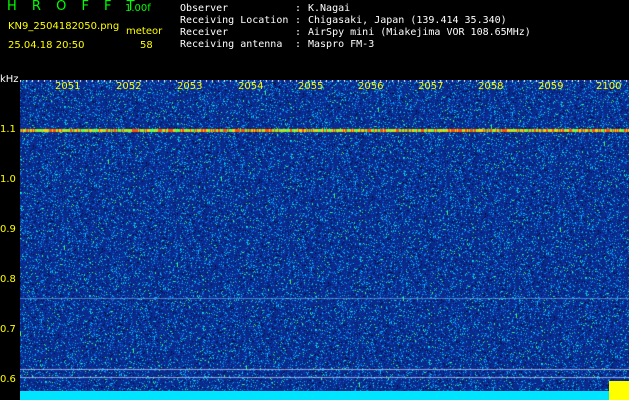 The width and height of the screenshot is (629, 400). Describe the element at coordinates (146, 45) in the screenshot. I see `meteor-count-value: 58` at that location.